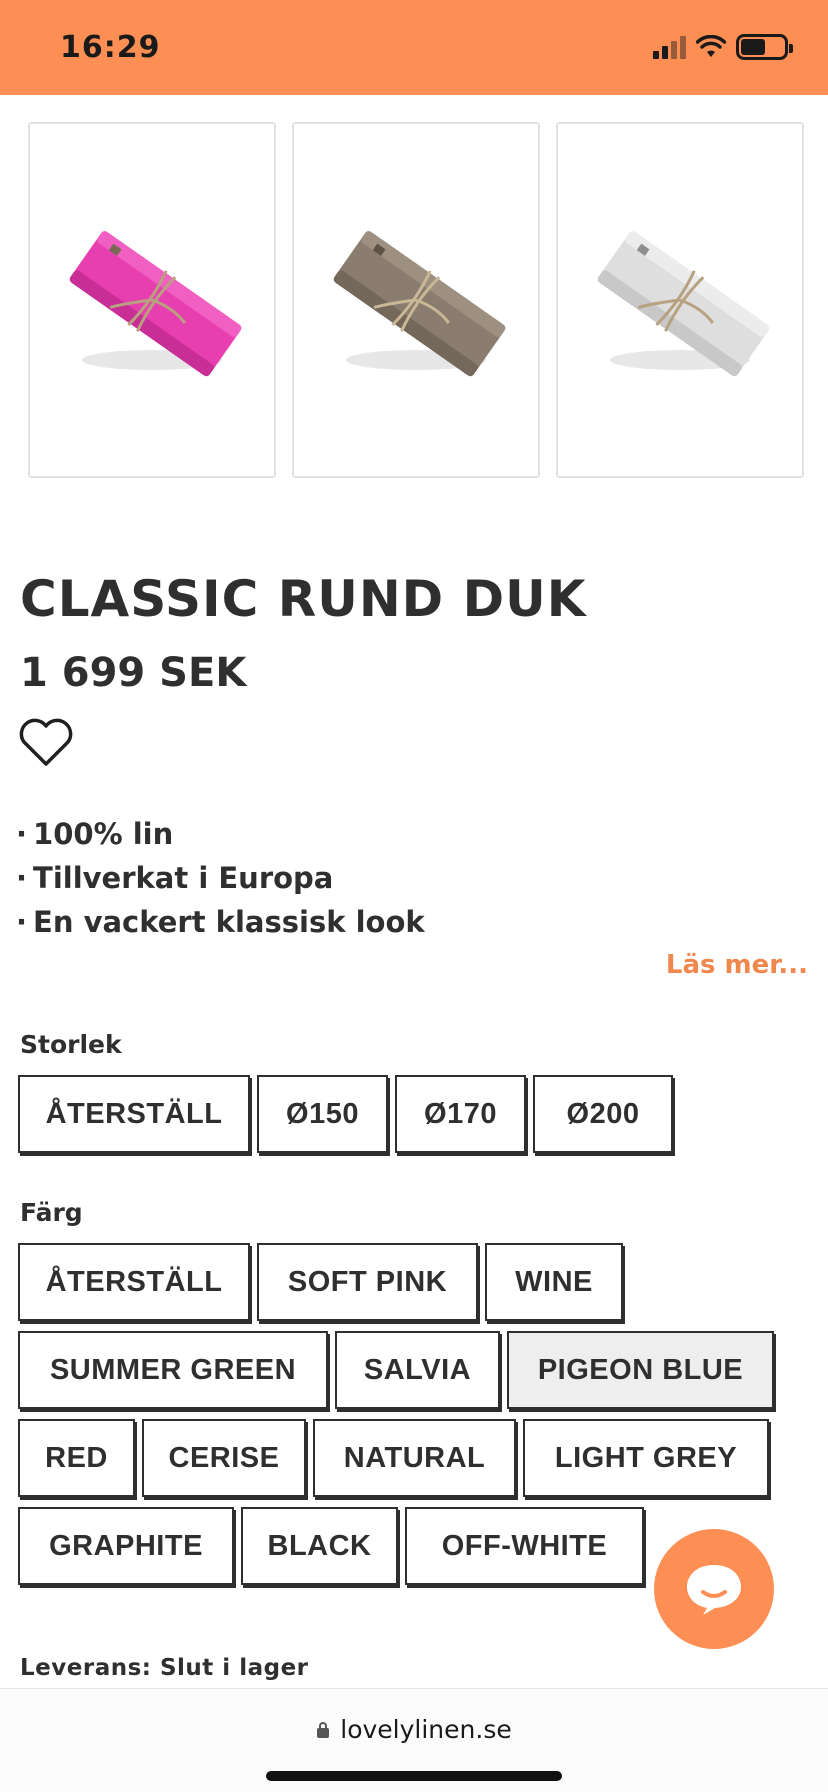 The image size is (828, 1792). Describe the element at coordinates (554, 1282) in the screenshot. I see `color-wine-button: WINE` at that location.